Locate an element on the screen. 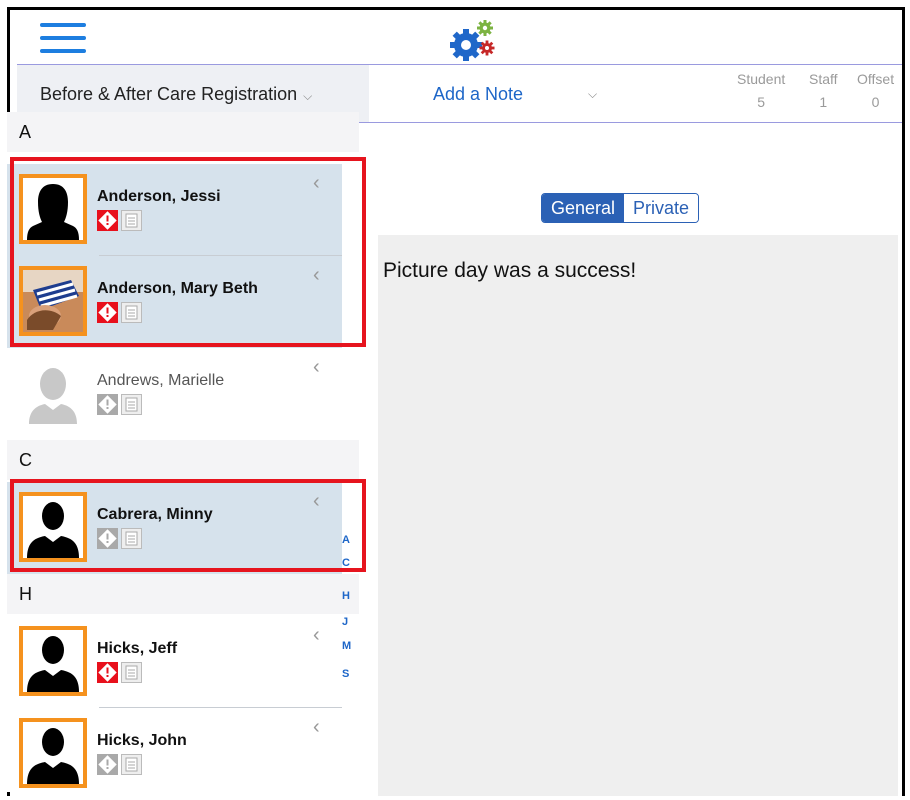 Image resolution: width=910 pixels, height=800 pixels. offset-count: Offset 0 is located at coordinates (876, 90).